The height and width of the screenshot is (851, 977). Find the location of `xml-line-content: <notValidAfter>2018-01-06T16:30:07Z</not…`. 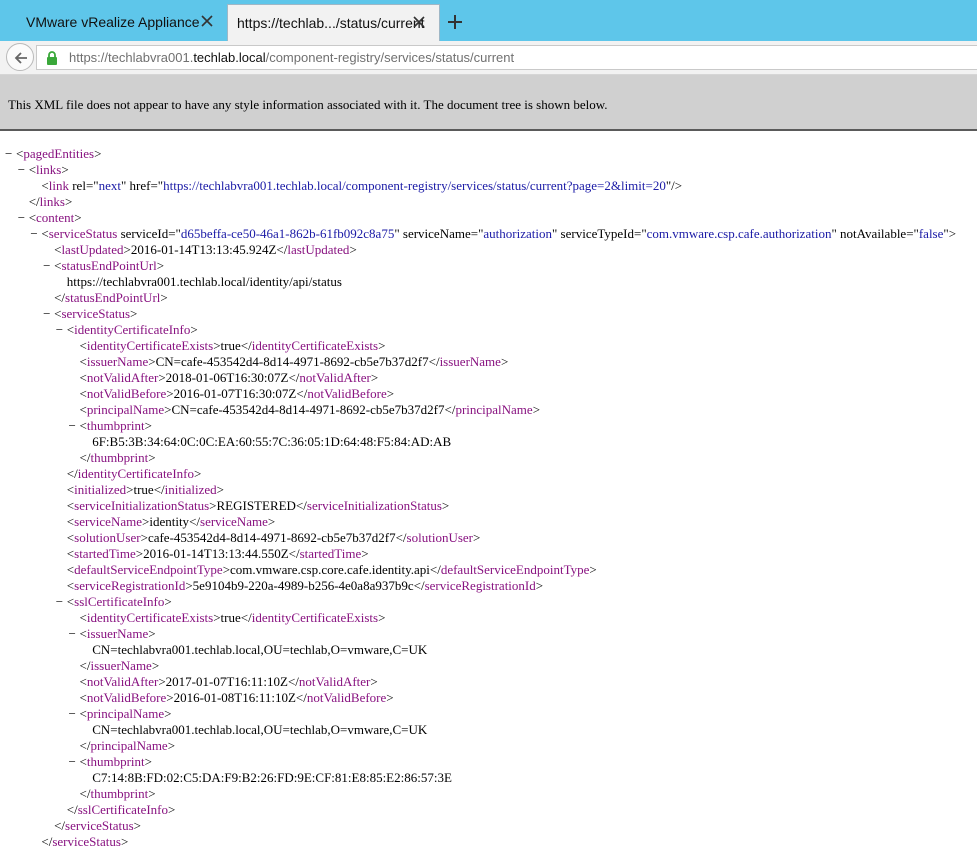

xml-line-content: <notValidAfter>2018-01-06T16:30:07Z</not… is located at coordinates (229, 378).